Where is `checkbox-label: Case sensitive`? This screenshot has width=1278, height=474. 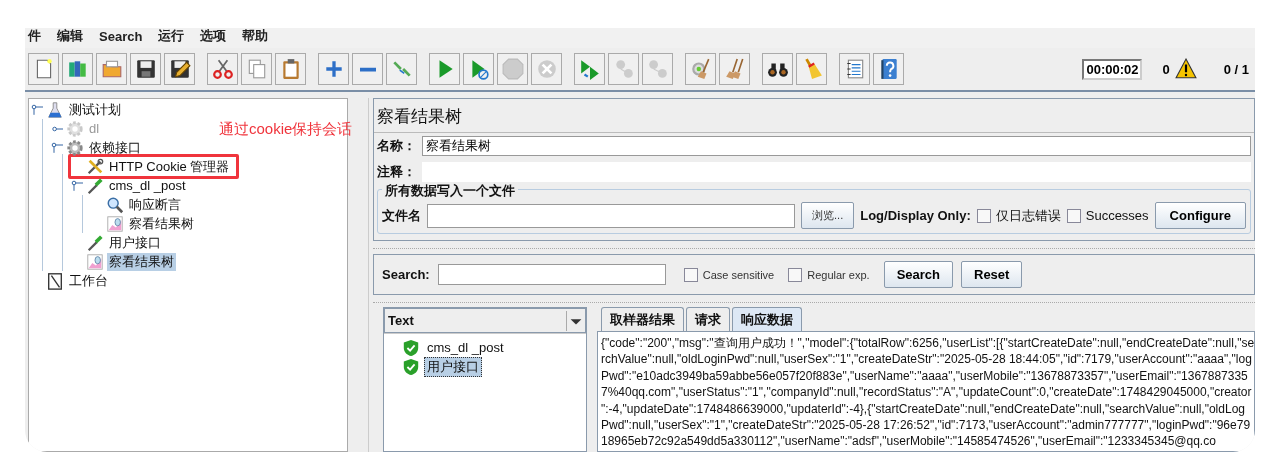
checkbox-label: Case sensitive is located at coordinates (738, 274).